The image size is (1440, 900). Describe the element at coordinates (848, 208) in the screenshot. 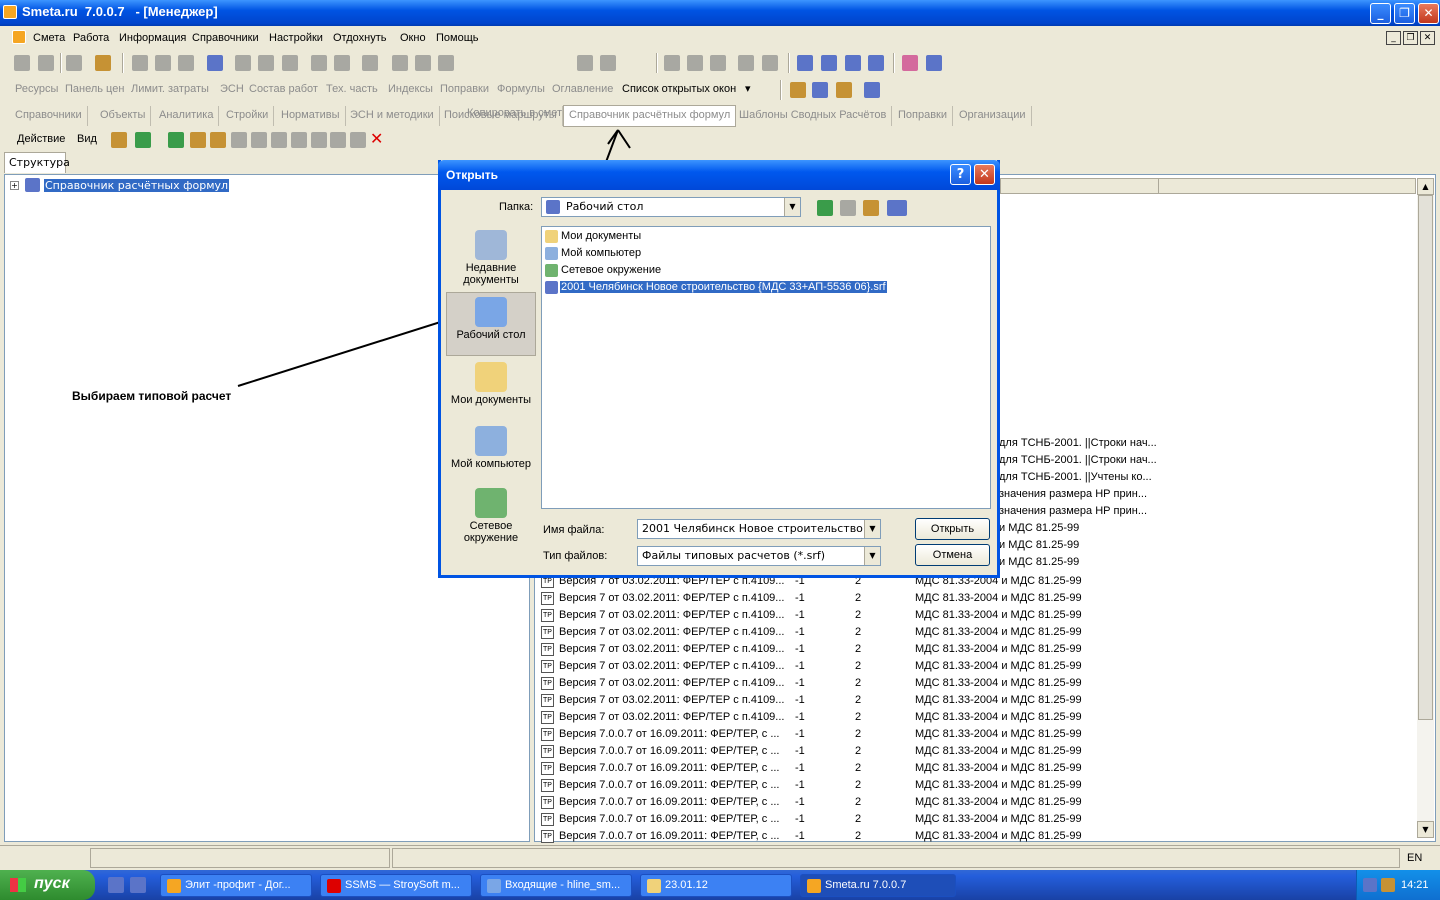

I see `up-folder-icon` at that location.